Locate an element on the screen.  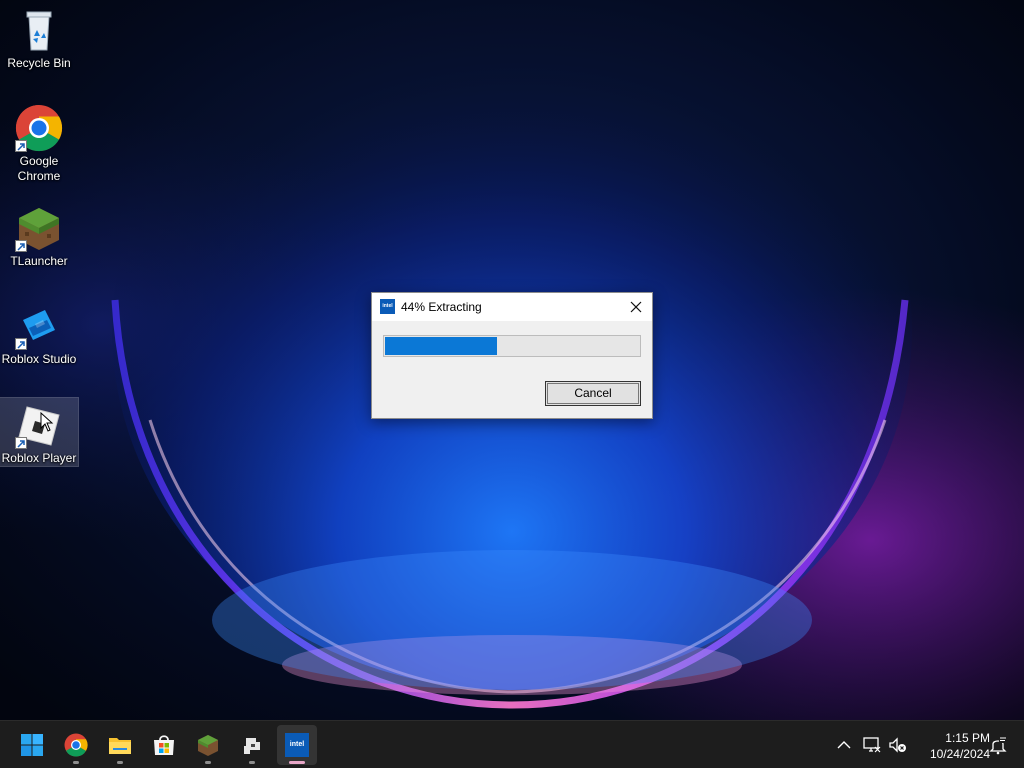
close-icon is located at coordinates (636, 307).